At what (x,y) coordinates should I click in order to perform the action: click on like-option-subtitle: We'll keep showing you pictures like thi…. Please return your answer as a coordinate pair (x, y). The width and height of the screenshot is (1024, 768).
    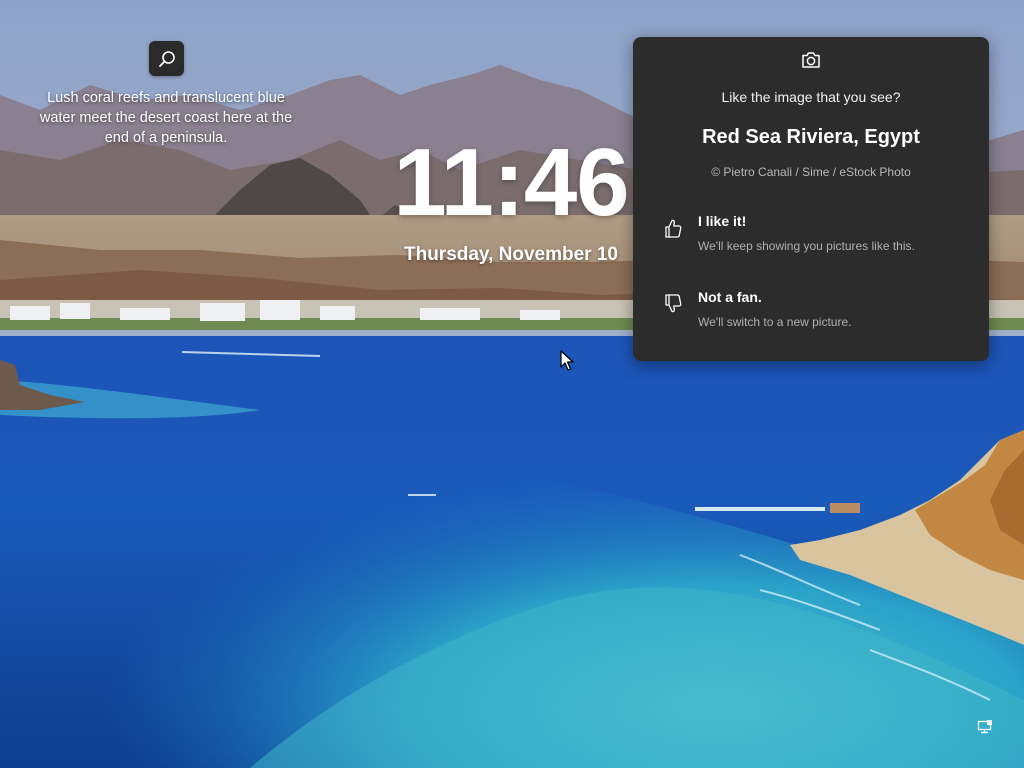
    Looking at the image, I should click on (806, 246).